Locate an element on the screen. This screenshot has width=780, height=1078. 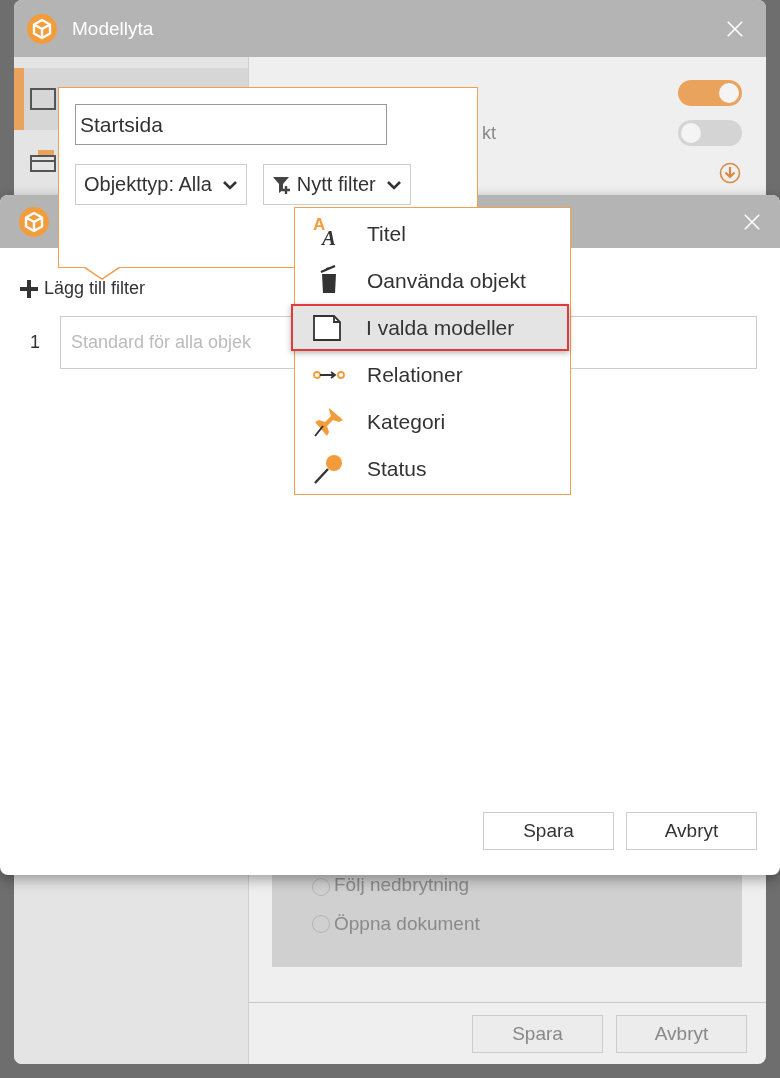
option-label: Öppna dokument is located at coordinates (407, 924).